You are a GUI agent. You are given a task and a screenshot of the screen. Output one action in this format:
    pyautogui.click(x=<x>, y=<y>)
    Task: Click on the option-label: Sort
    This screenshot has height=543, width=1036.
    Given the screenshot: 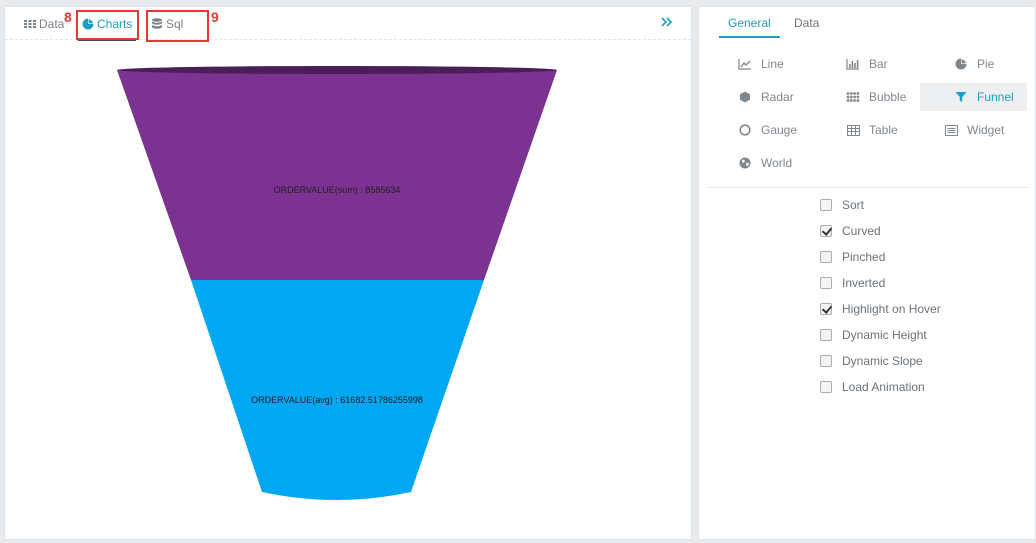 What is the action you would take?
    pyautogui.click(x=853, y=205)
    